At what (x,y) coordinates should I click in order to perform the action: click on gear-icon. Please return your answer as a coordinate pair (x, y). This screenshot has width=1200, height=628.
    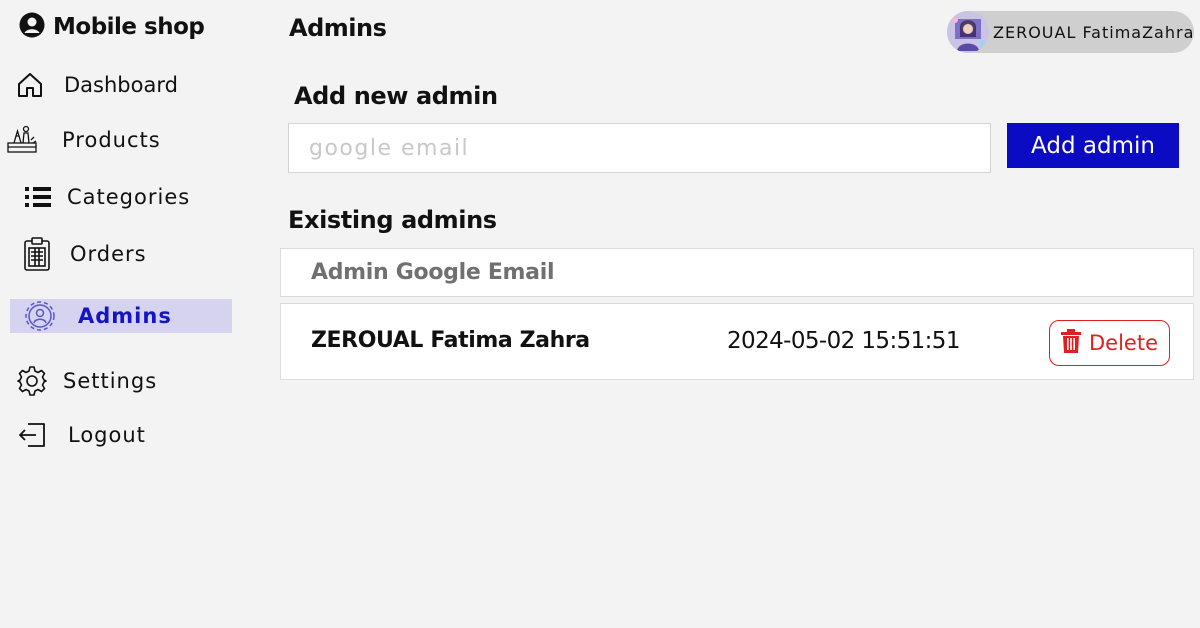
    Looking at the image, I should click on (32, 381).